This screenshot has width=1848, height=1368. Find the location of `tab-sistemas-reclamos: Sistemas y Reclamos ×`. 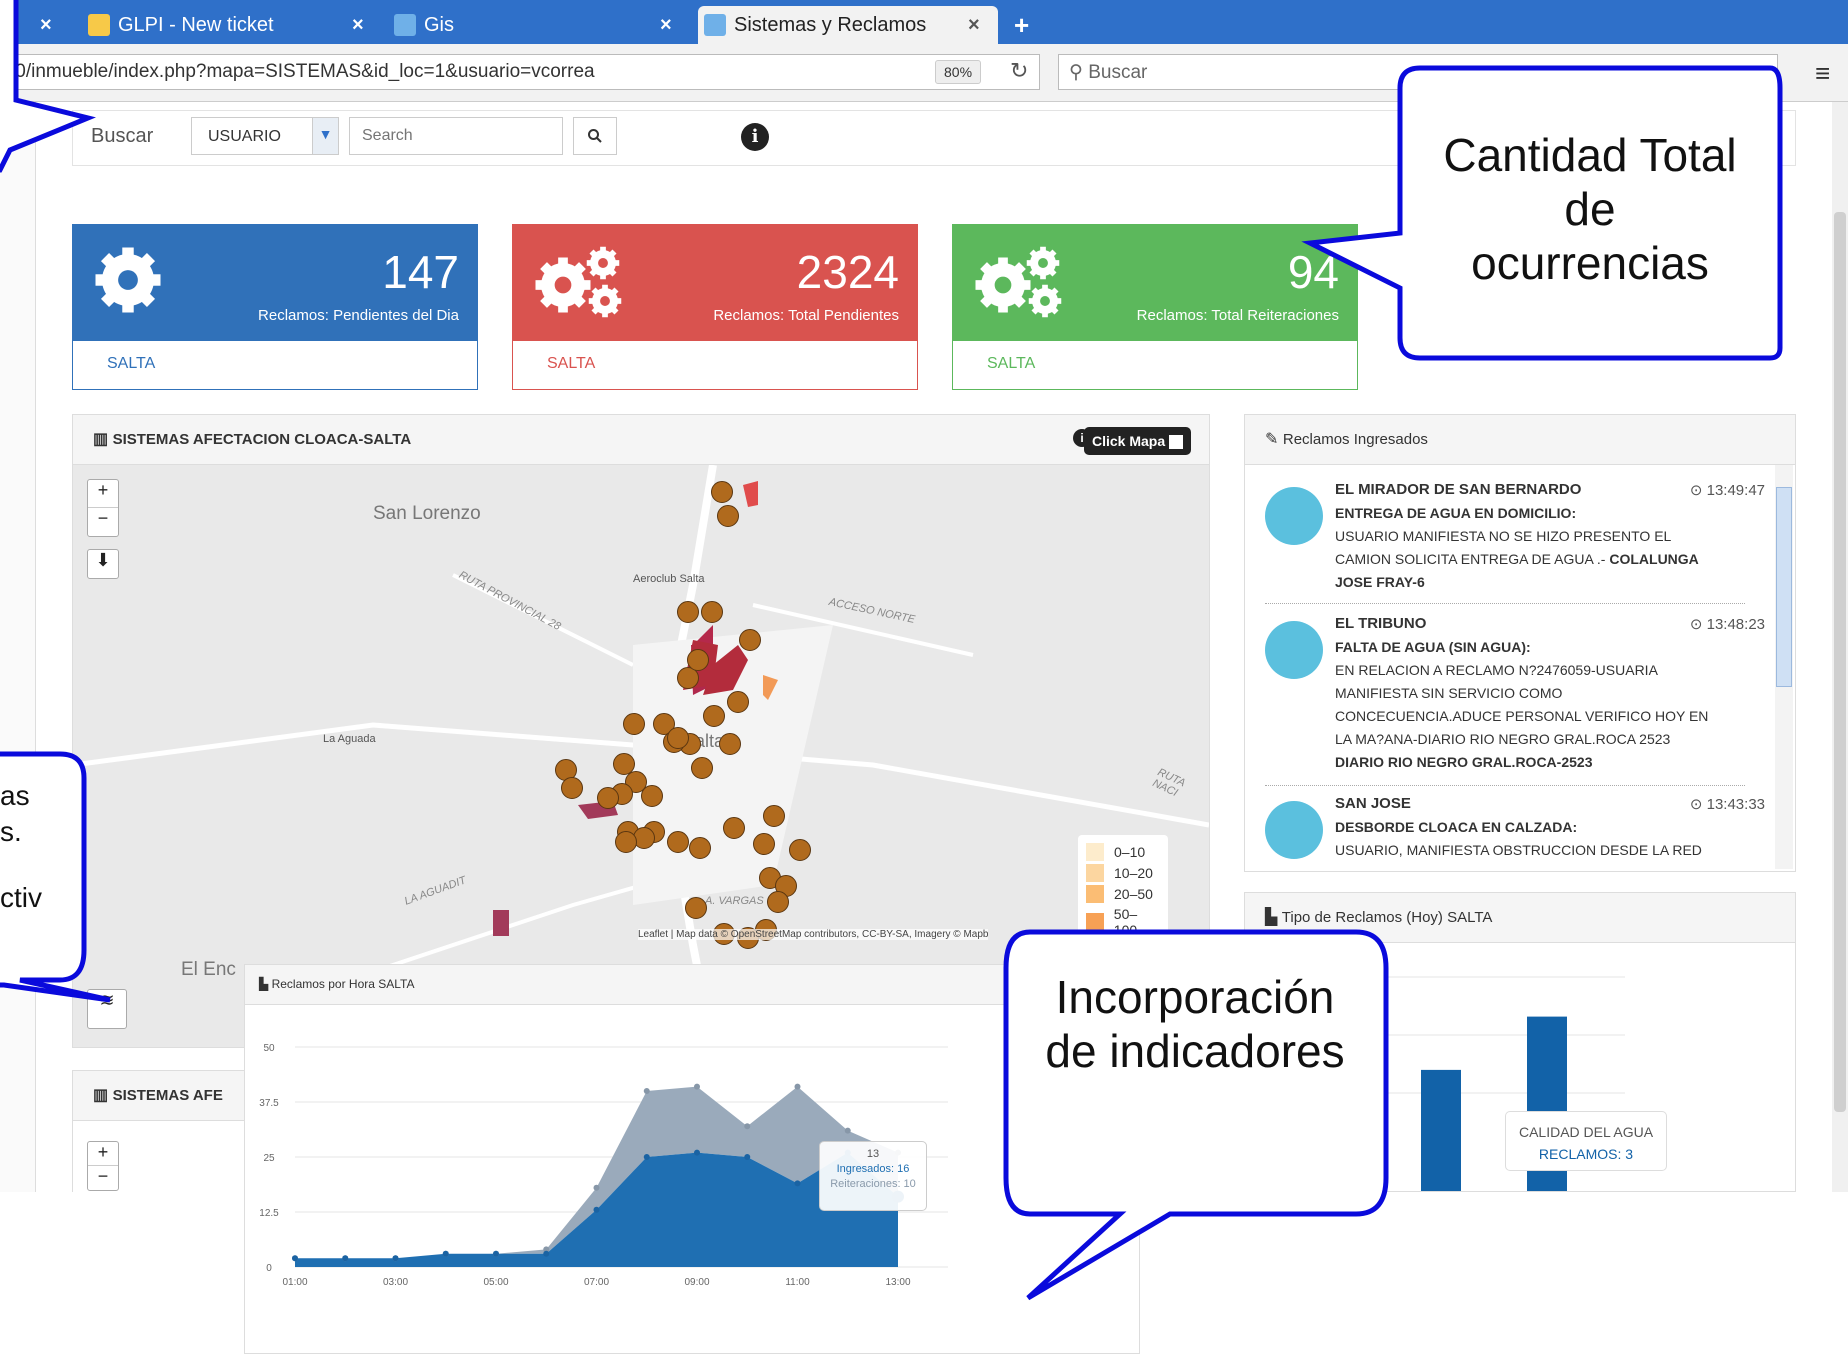

tab-sistemas-reclamos: Sistemas y Reclamos × is located at coordinates (848, 25).